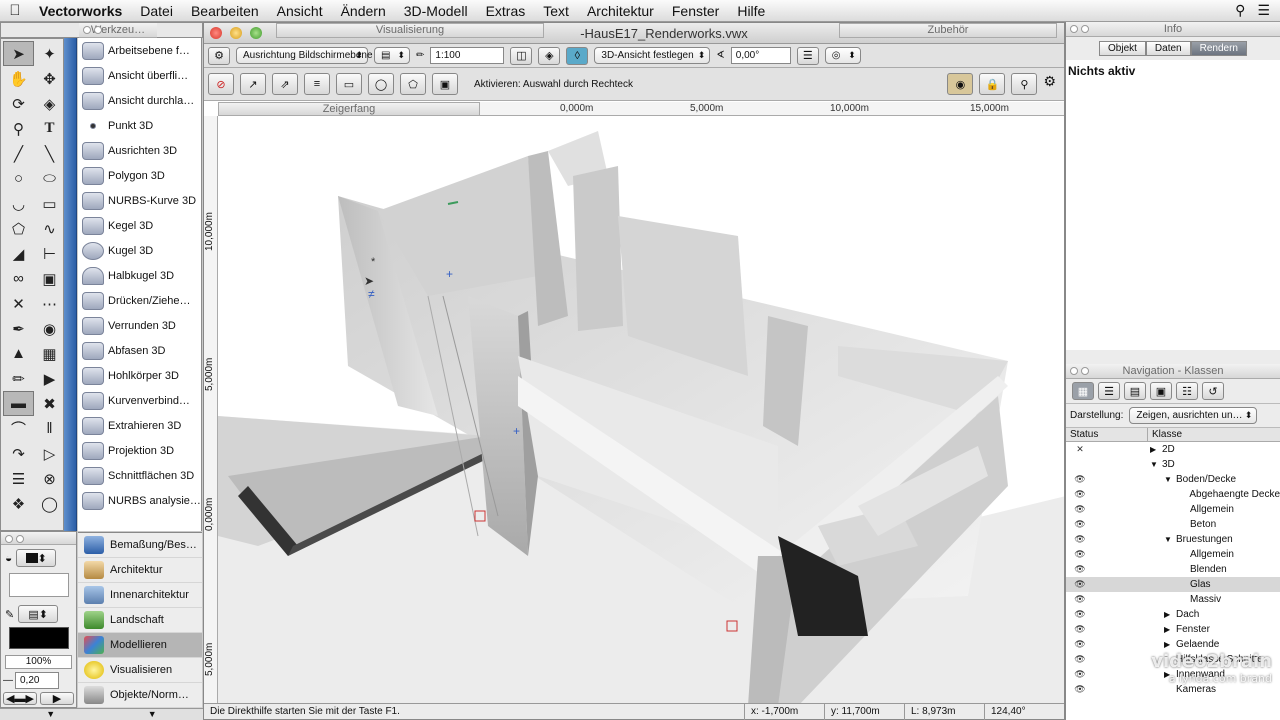 The width and height of the screenshot is (1280, 720). I want to click on line-tool-icon: ╱, so click(18, 153).